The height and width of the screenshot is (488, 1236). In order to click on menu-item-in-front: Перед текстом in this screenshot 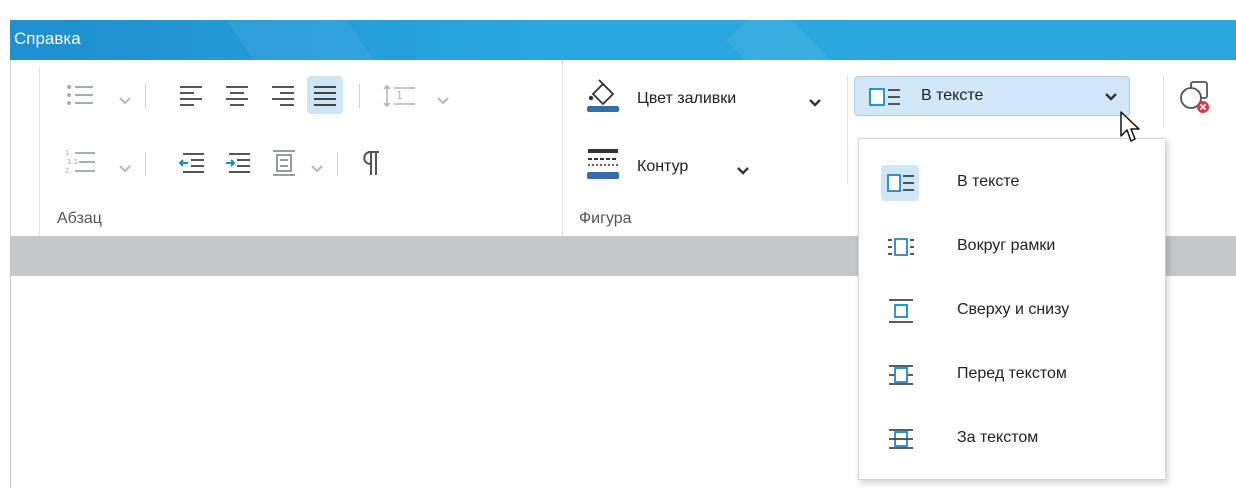, I will do `click(1012, 375)`.